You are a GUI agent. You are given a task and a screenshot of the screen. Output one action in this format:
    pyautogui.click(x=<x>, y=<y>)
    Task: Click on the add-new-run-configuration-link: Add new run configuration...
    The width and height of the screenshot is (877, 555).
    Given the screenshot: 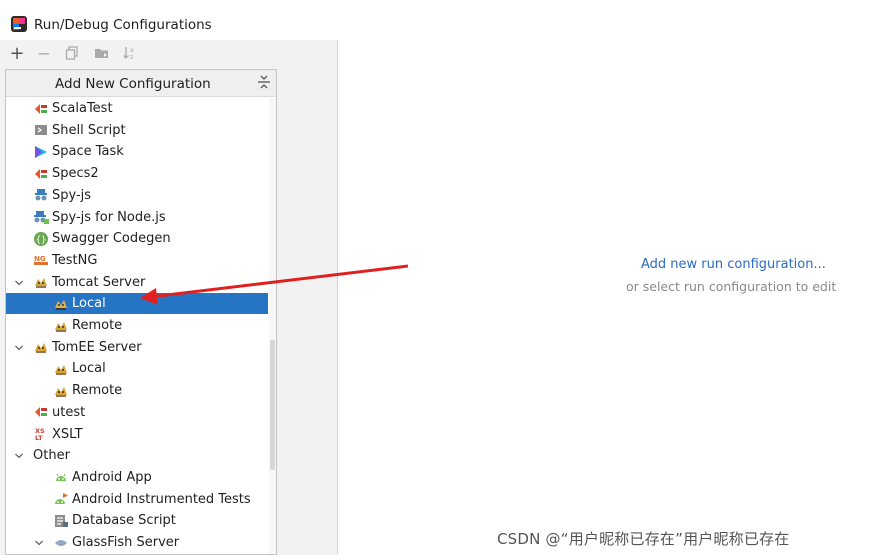 What is the action you would take?
    pyautogui.click(x=733, y=264)
    